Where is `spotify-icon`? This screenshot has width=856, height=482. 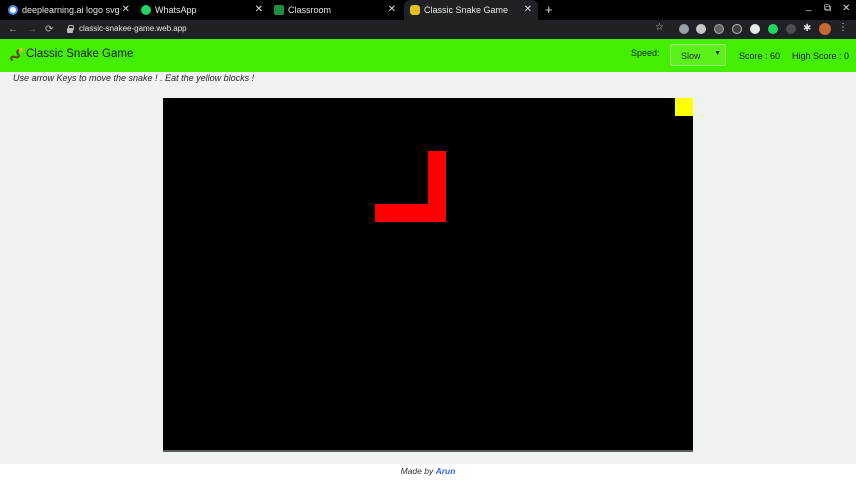 spotify-icon is located at coordinates (773, 29).